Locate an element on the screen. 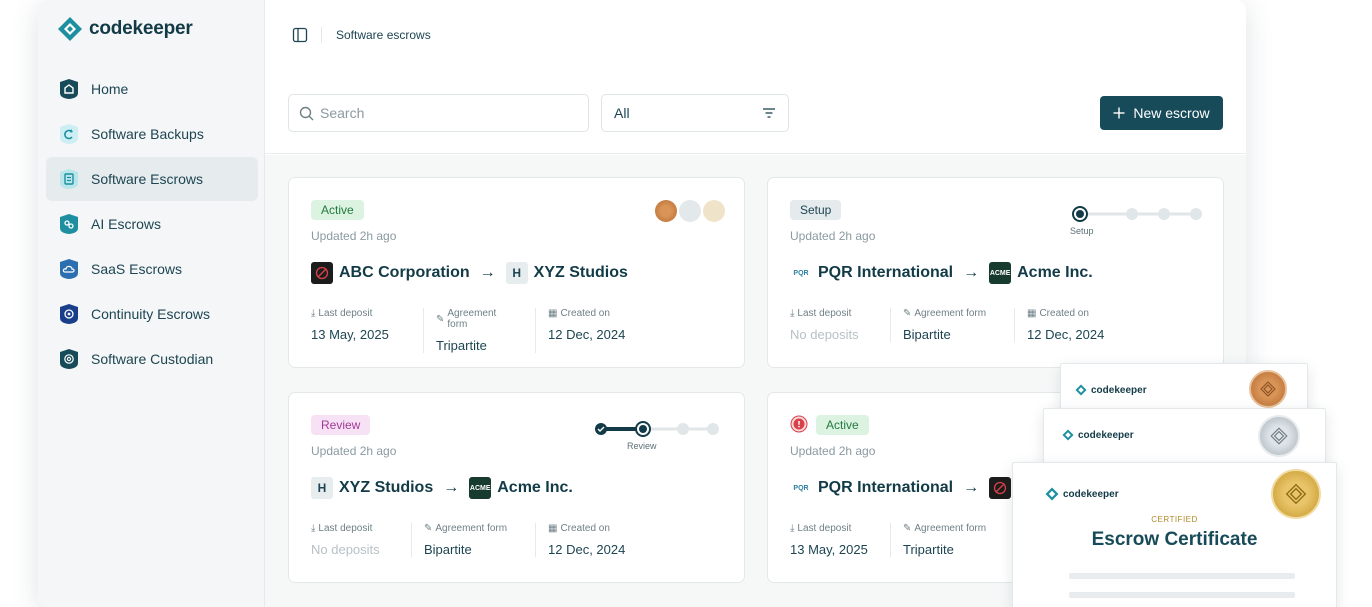 The image size is (1372, 607). created-on-value: 12 Dec, 2024 is located at coordinates (1066, 334).